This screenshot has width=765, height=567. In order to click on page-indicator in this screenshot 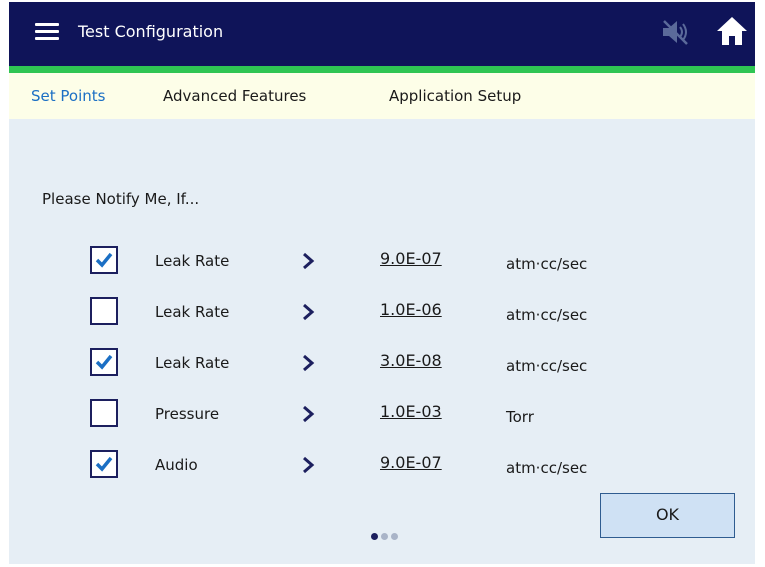, I will do `click(386, 537)`.